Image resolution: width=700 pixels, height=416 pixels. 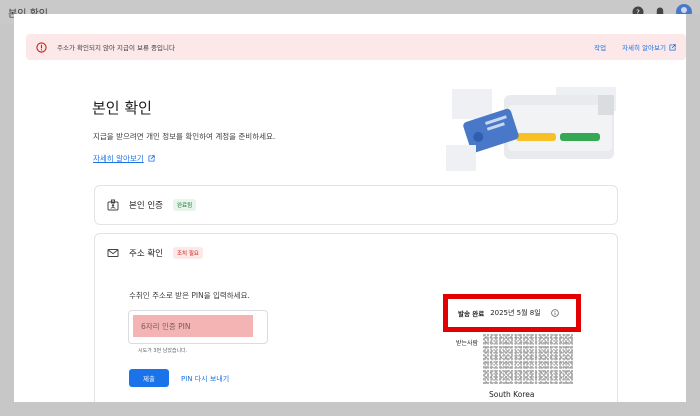 I want to click on learn-more-label: 자세히 알아보기, so click(x=118, y=158).